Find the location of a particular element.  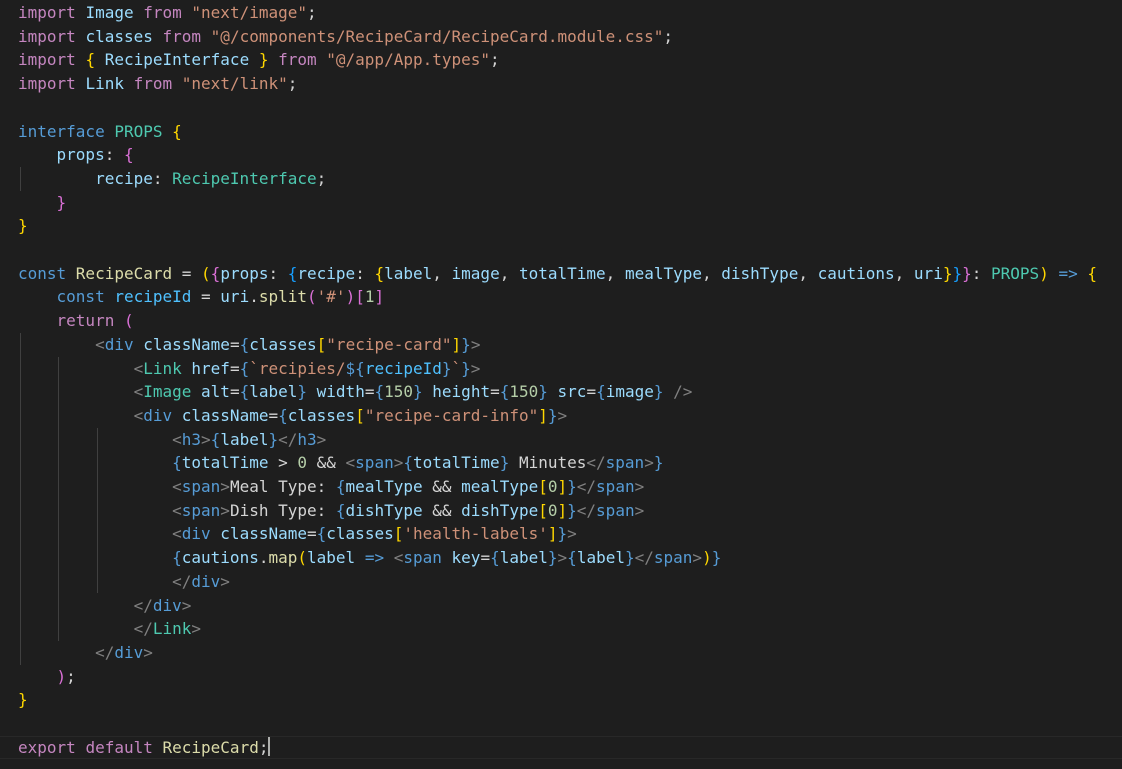

code-token: Image is located at coordinates (114, 12).